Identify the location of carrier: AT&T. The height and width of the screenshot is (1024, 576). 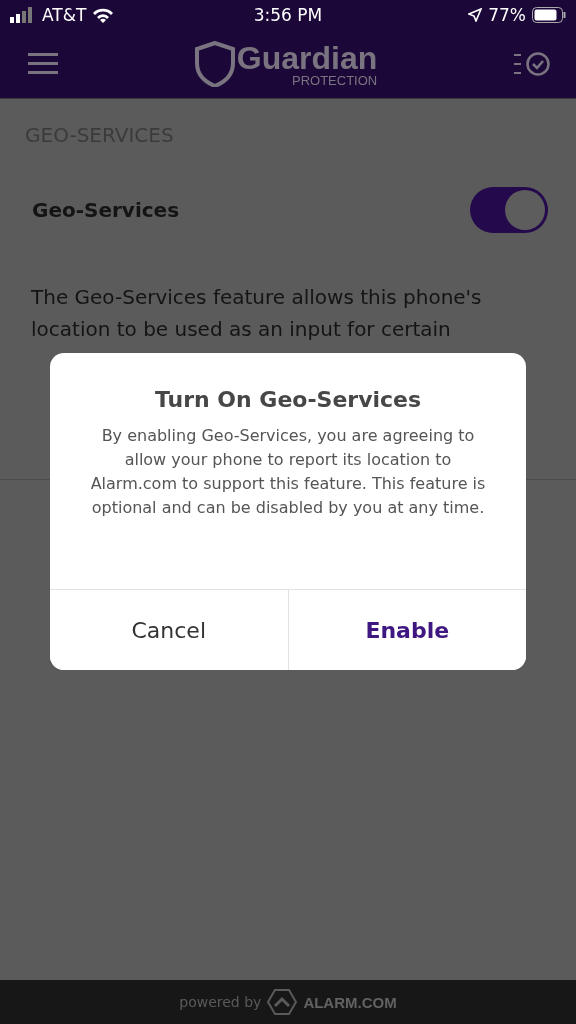
(64, 15).